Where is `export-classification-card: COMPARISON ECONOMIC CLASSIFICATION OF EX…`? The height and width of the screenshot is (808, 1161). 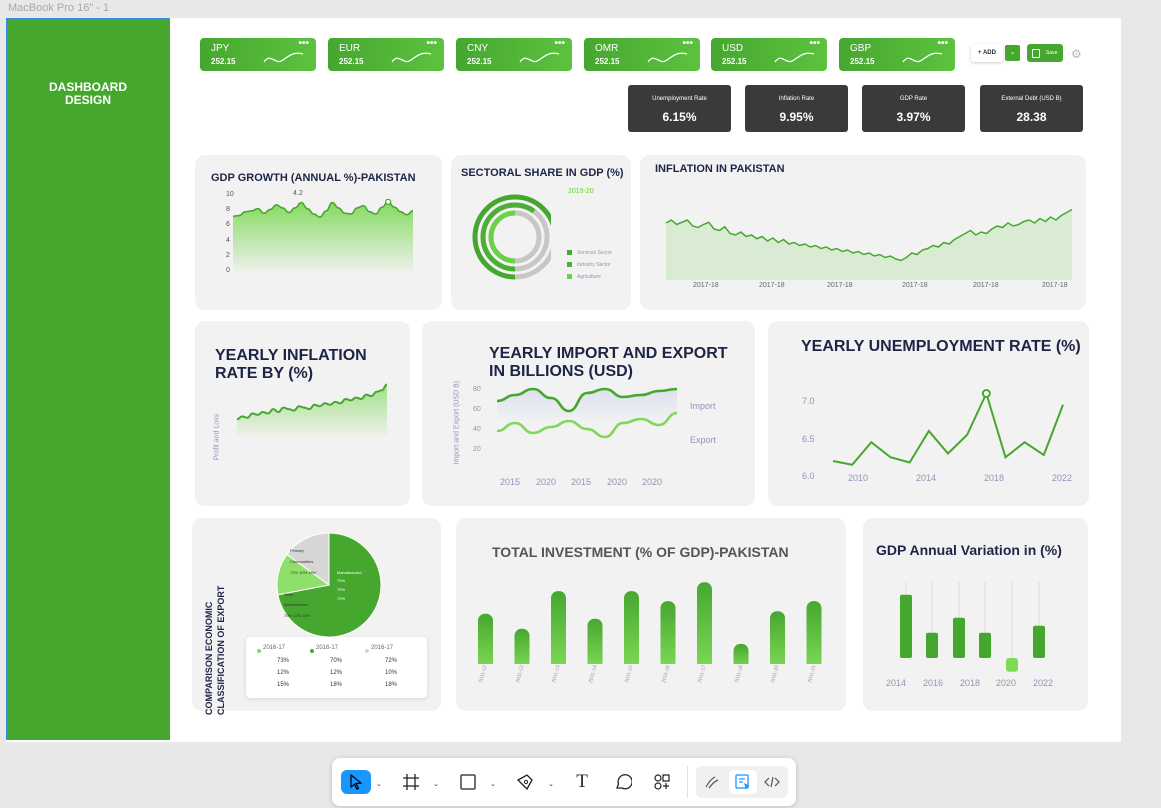 export-classification-card: COMPARISON ECONOMIC CLASSIFICATION OF EX… is located at coordinates (316, 616).